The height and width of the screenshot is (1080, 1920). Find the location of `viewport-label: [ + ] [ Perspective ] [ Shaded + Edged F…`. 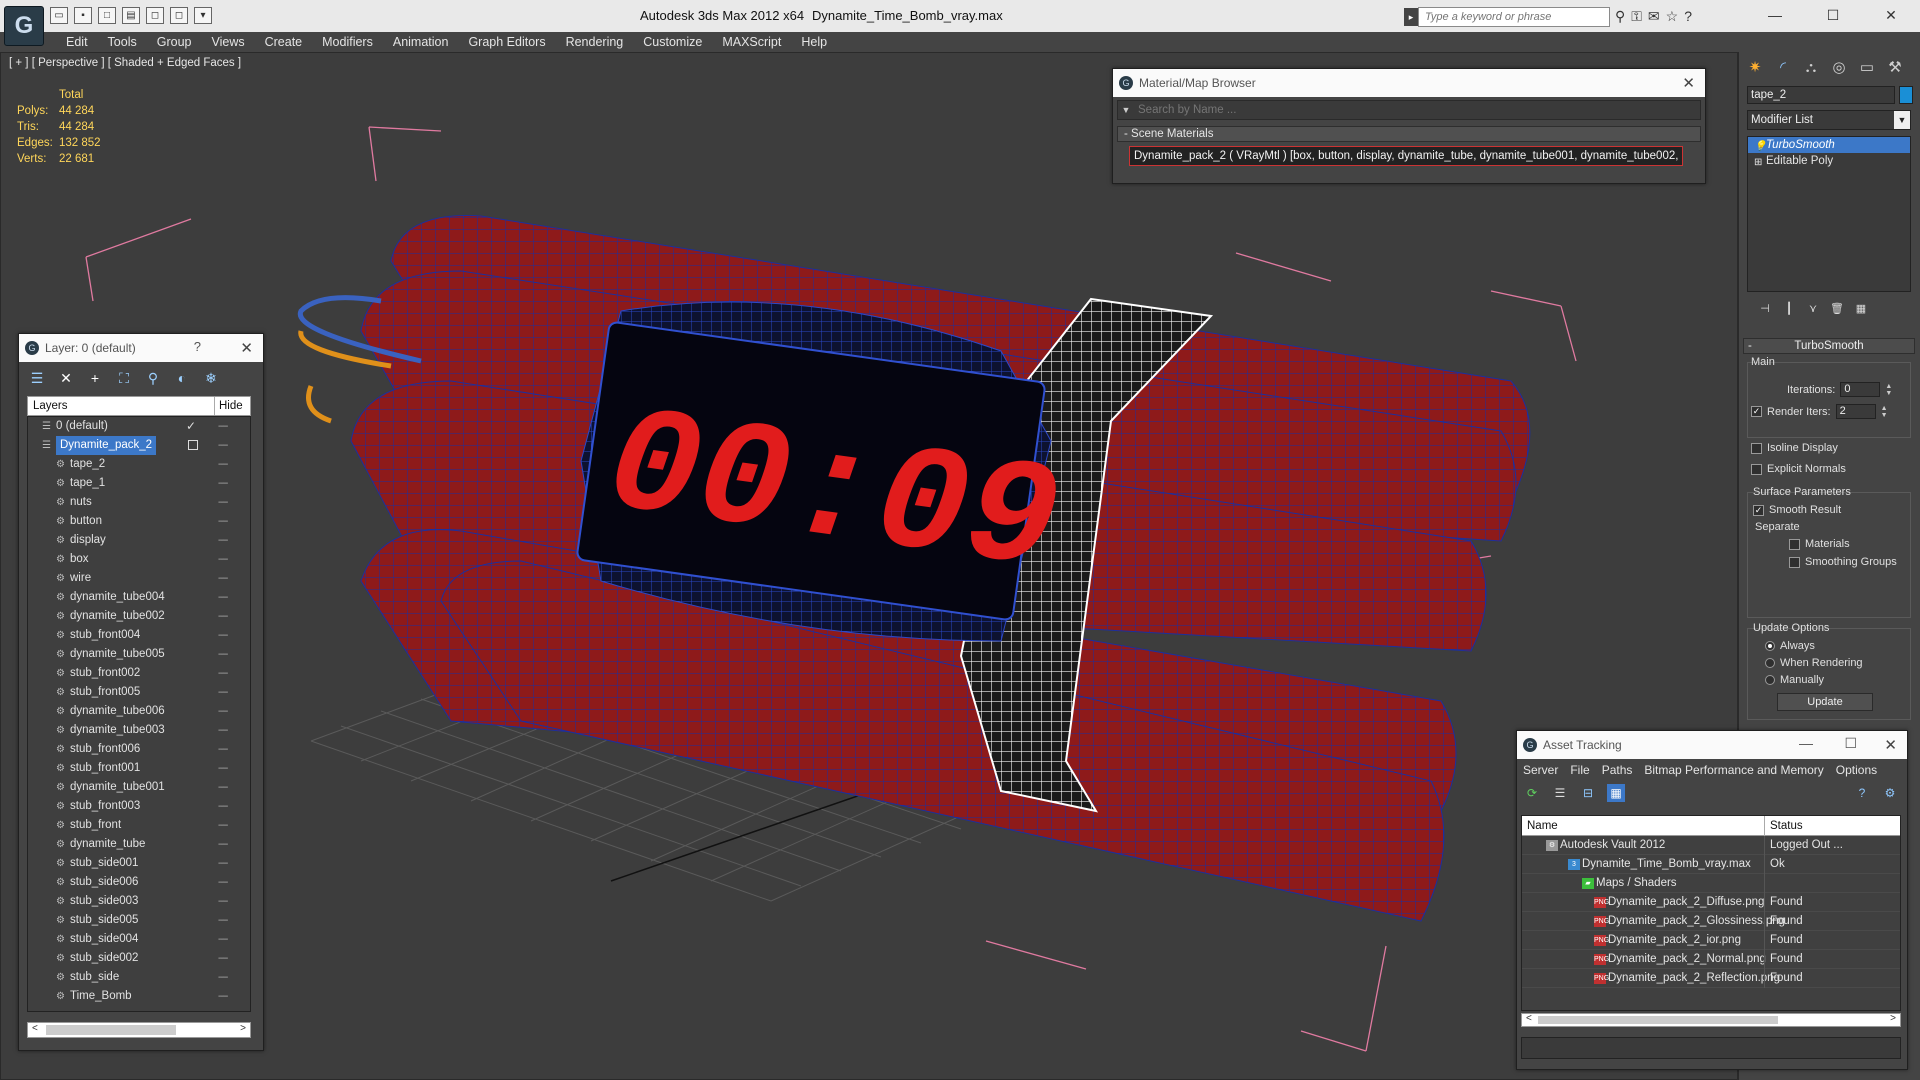

viewport-label: [ + ] [ Perspective ] [ Shaded + Edged F… is located at coordinates (125, 63).